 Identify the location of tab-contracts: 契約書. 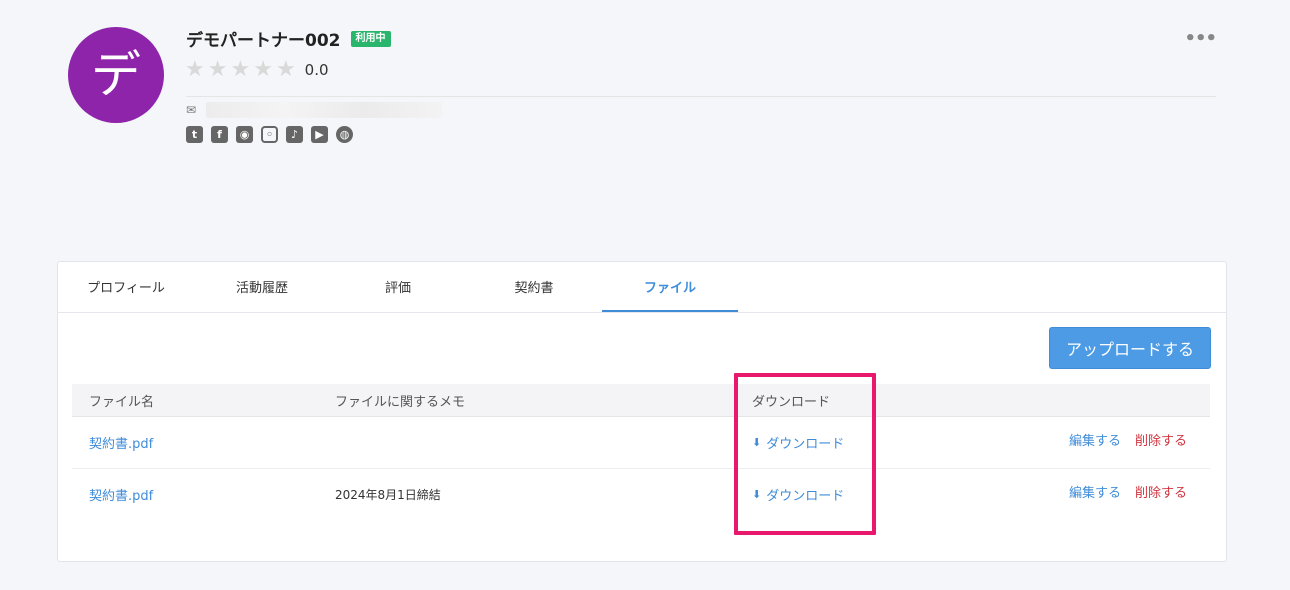
(534, 286).